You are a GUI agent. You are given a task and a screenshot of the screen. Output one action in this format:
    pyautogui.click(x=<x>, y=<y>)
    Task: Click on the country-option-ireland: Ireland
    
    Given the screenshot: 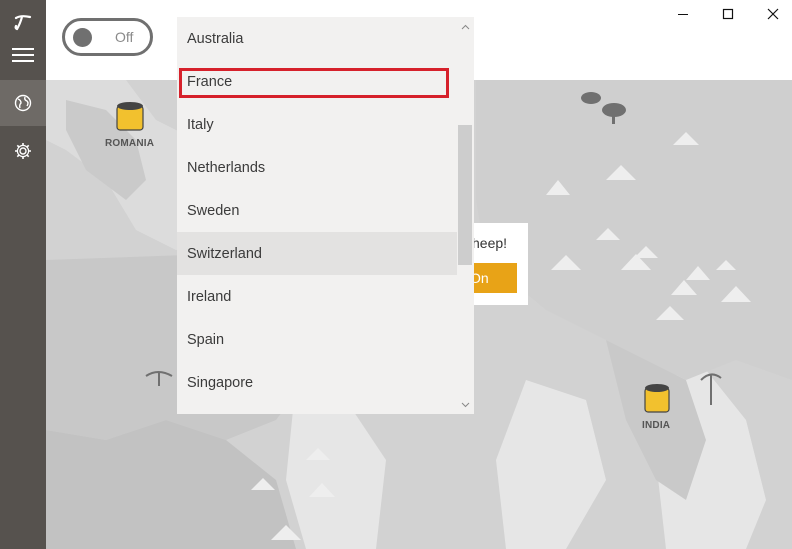 What is the action you would take?
    pyautogui.click(x=317, y=296)
    